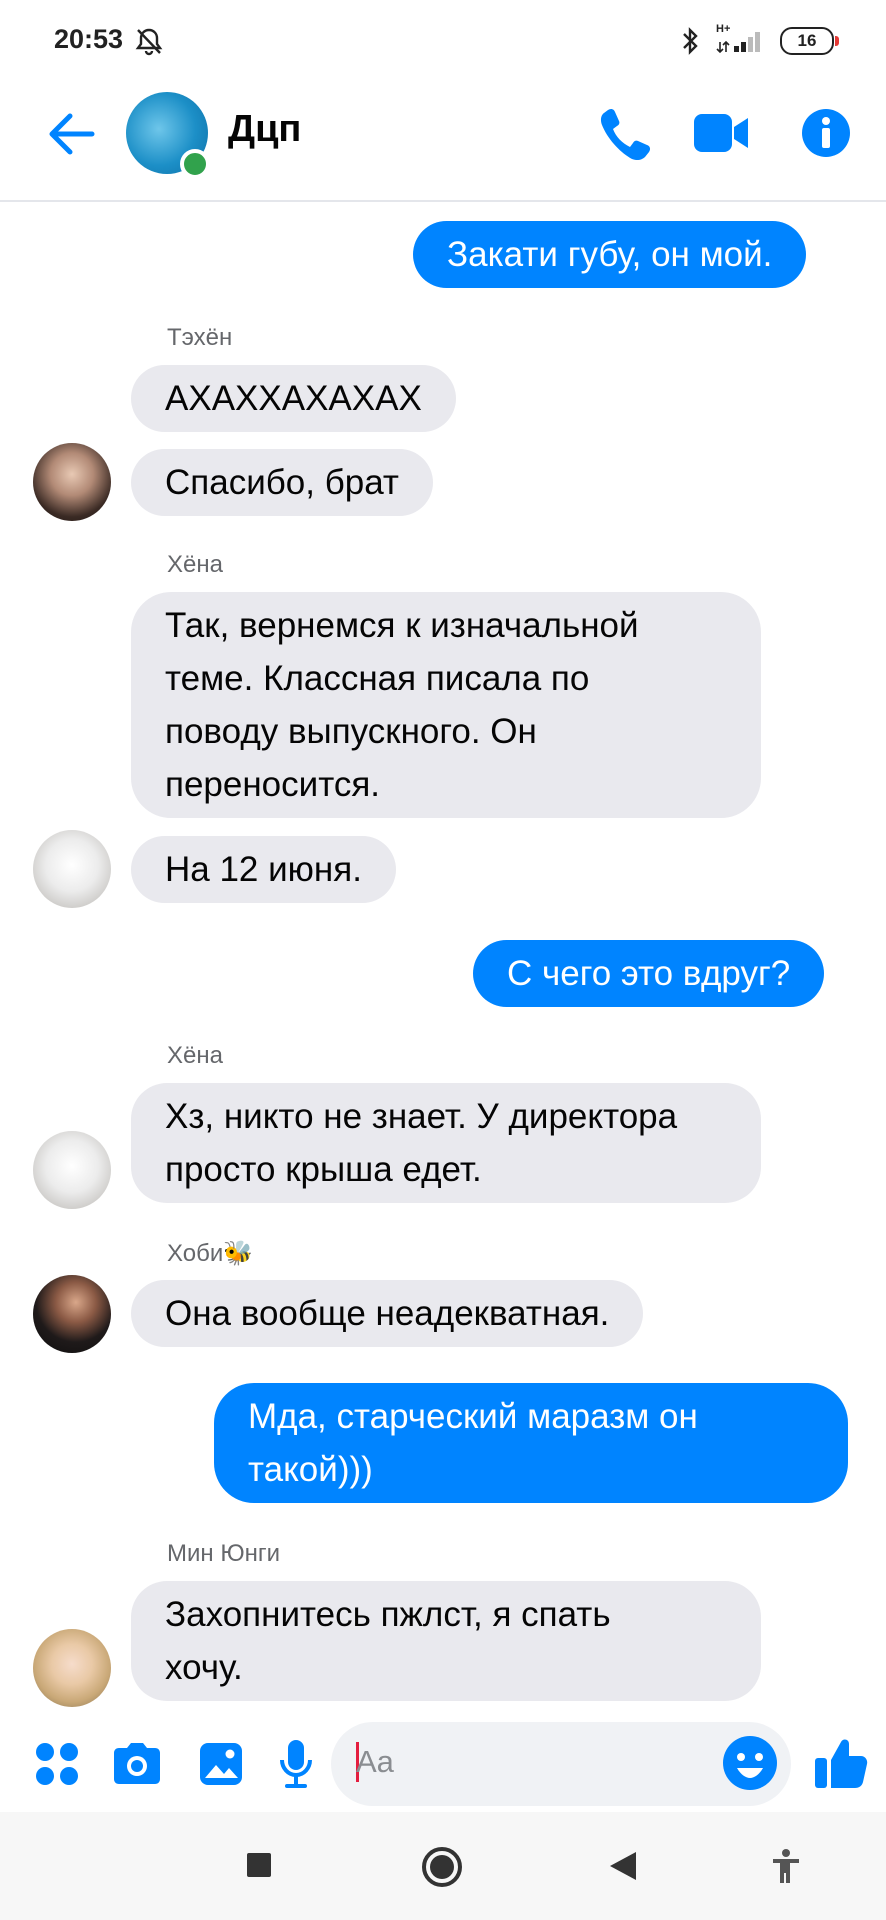 The width and height of the screenshot is (886, 1920). I want to click on message-bubble-outgoing: Закати губу, он мой., so click(610, 254).